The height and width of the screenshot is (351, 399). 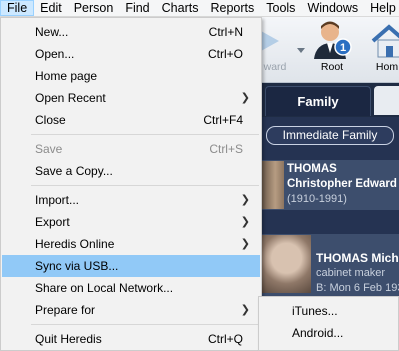 What do you see at coordinates (332, 67) in the screenshot?
I see `root-label: Root` at bounding box center [332, 67].